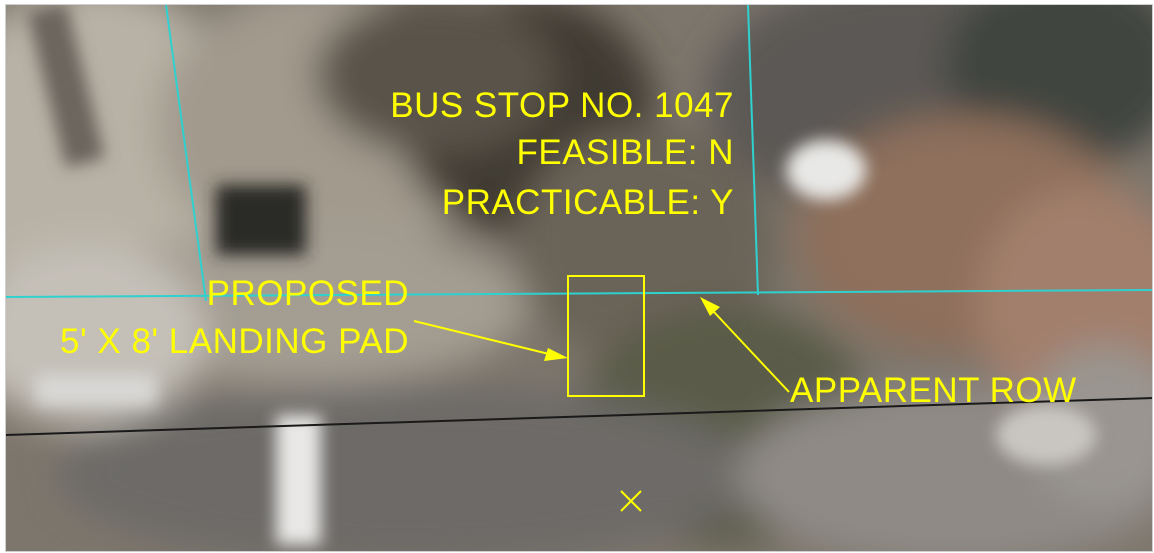  What do you see at coordinates (562, 105) in the screenshot?
I see `bus-stop-number-label: BUS STOP NO. 1047` at bounding box center [562, 105].